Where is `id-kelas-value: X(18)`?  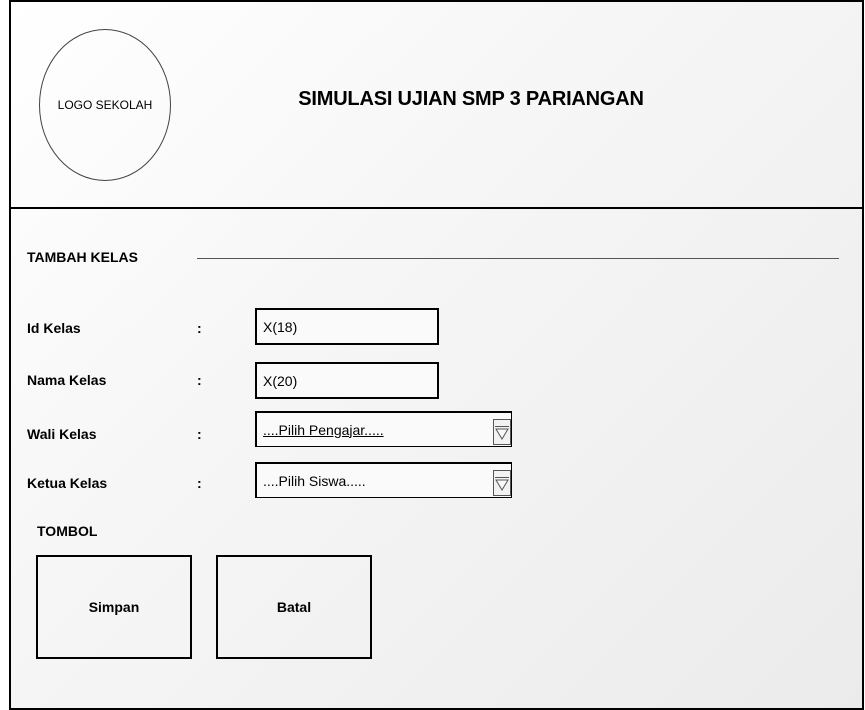 id-kelas-value: X(18) is located at coordinates (280, 326).